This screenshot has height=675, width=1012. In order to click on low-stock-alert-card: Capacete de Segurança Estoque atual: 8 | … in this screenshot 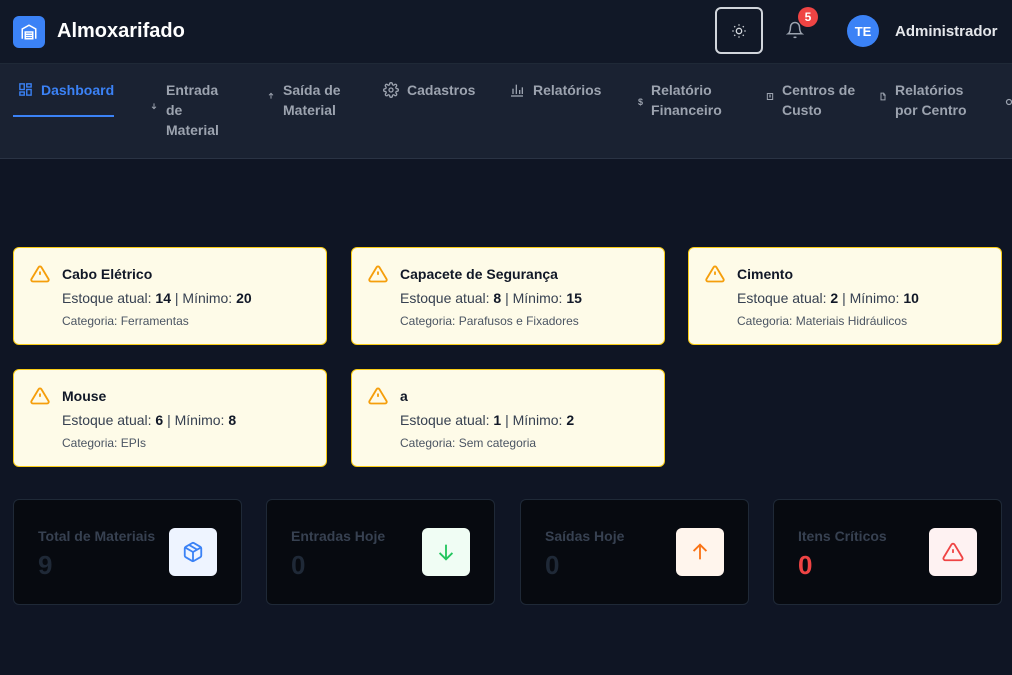, I will do `click(508, 296)`.